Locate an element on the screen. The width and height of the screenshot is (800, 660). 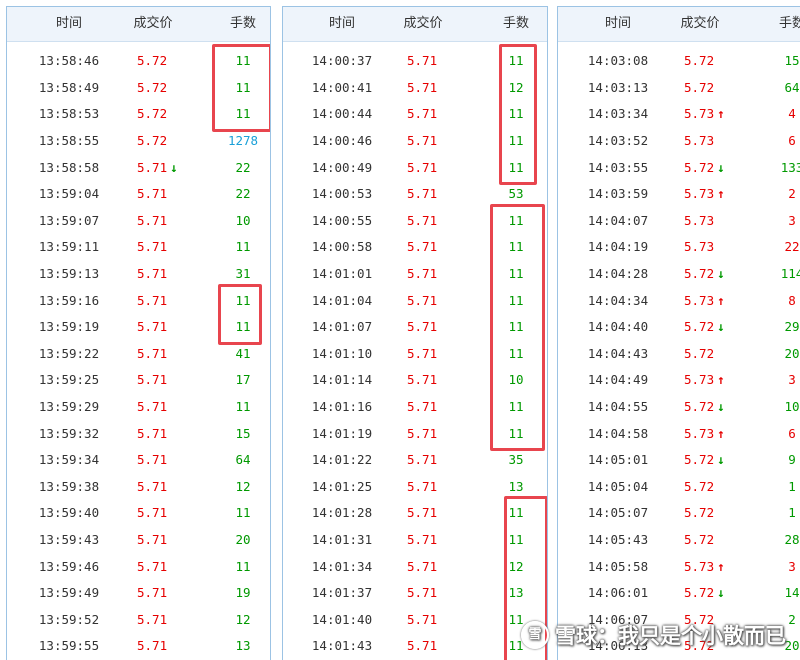
table-row: 14:05:01 5.72 ↓ 9 is located at coordinates (679, 460).